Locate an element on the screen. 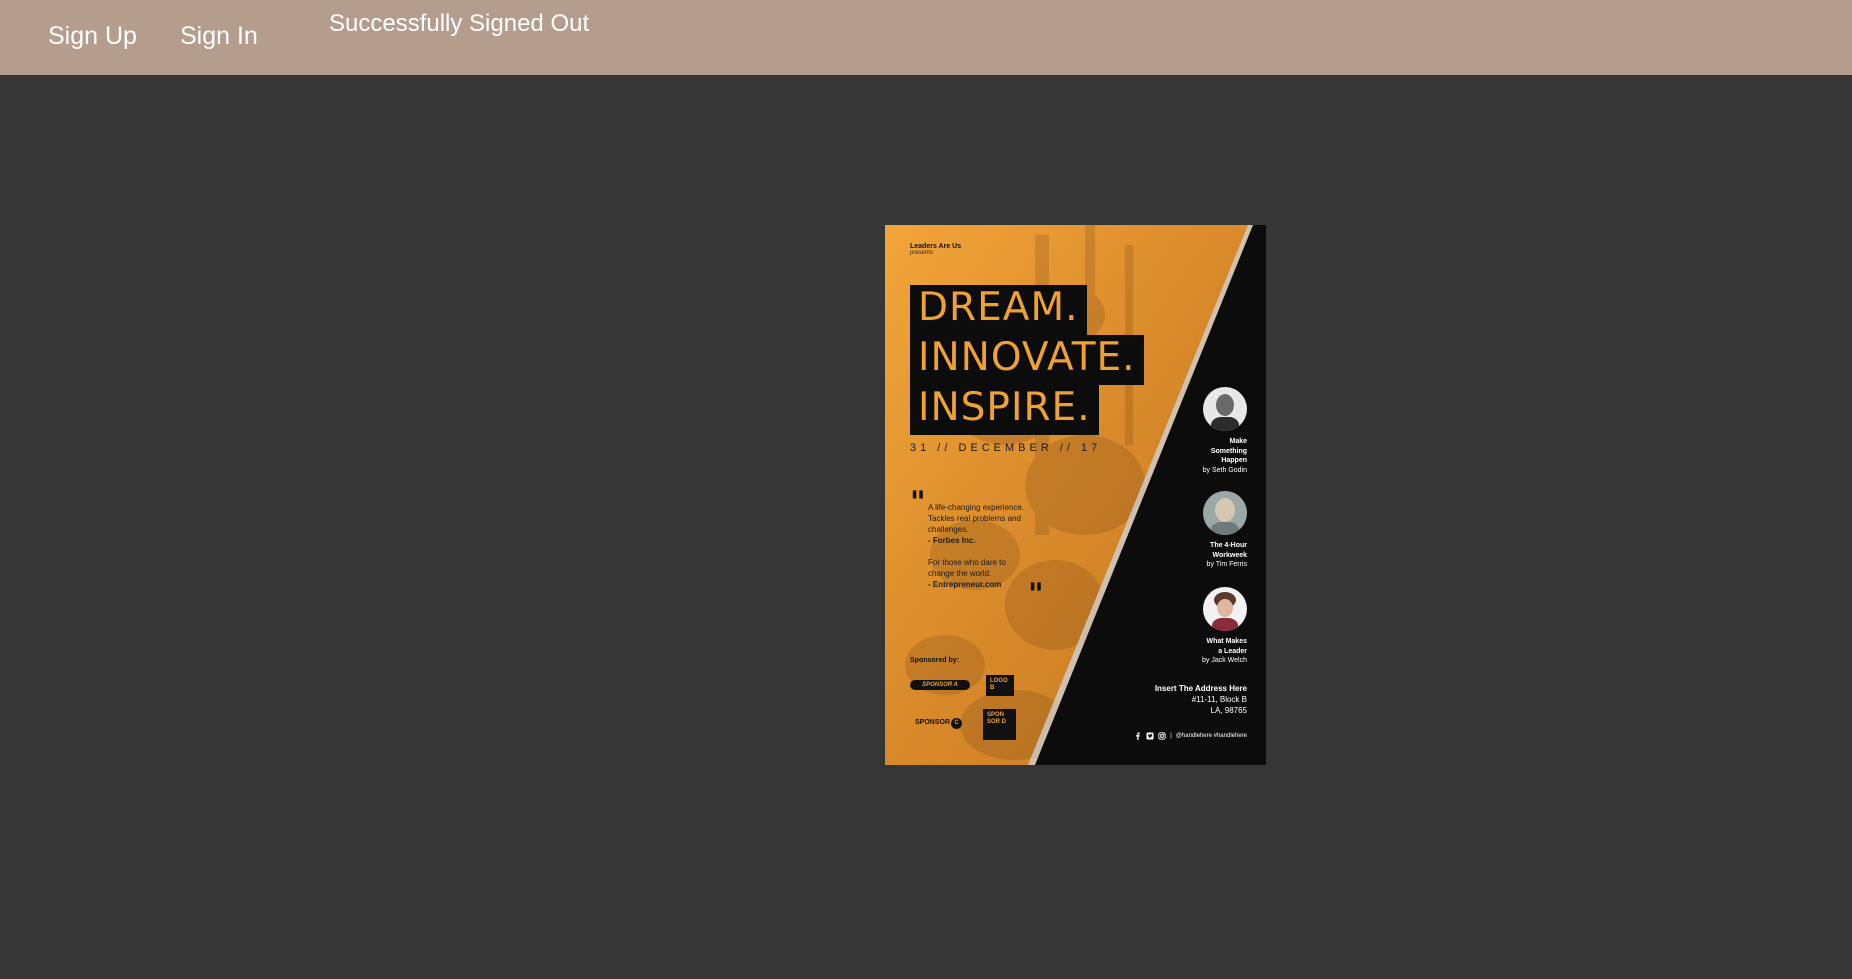 The image size is (1852, 979). presents-label: presents is located at coordinates (922, 253).